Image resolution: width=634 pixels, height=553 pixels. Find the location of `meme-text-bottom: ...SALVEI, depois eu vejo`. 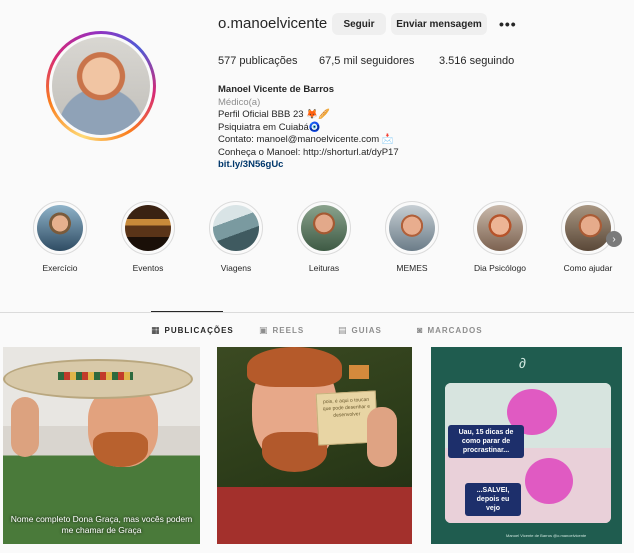

meme-text-bottom: ...SALVEI, depois eu vejo is located at coordinates (493, 499).